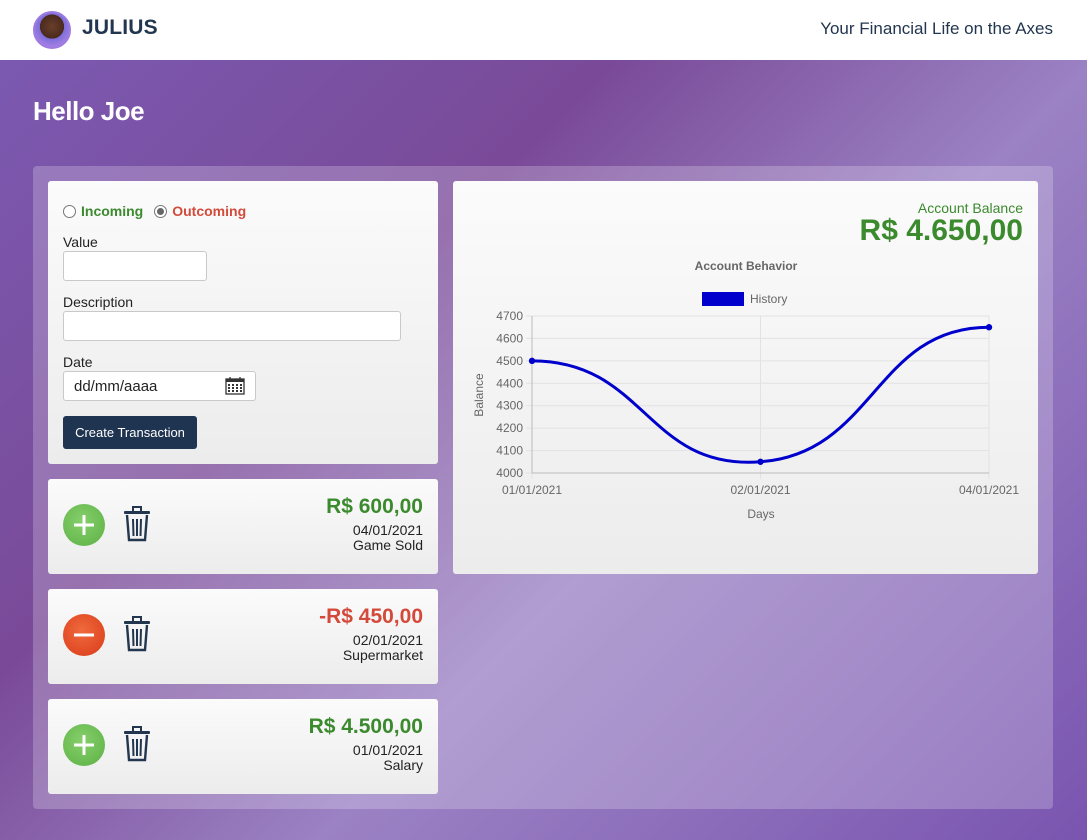 This screenshot has width=1087, height=840. Describe the element at coordinates (479, 395) in the screenshot. I see `y-axis-label: Balance` at that location.